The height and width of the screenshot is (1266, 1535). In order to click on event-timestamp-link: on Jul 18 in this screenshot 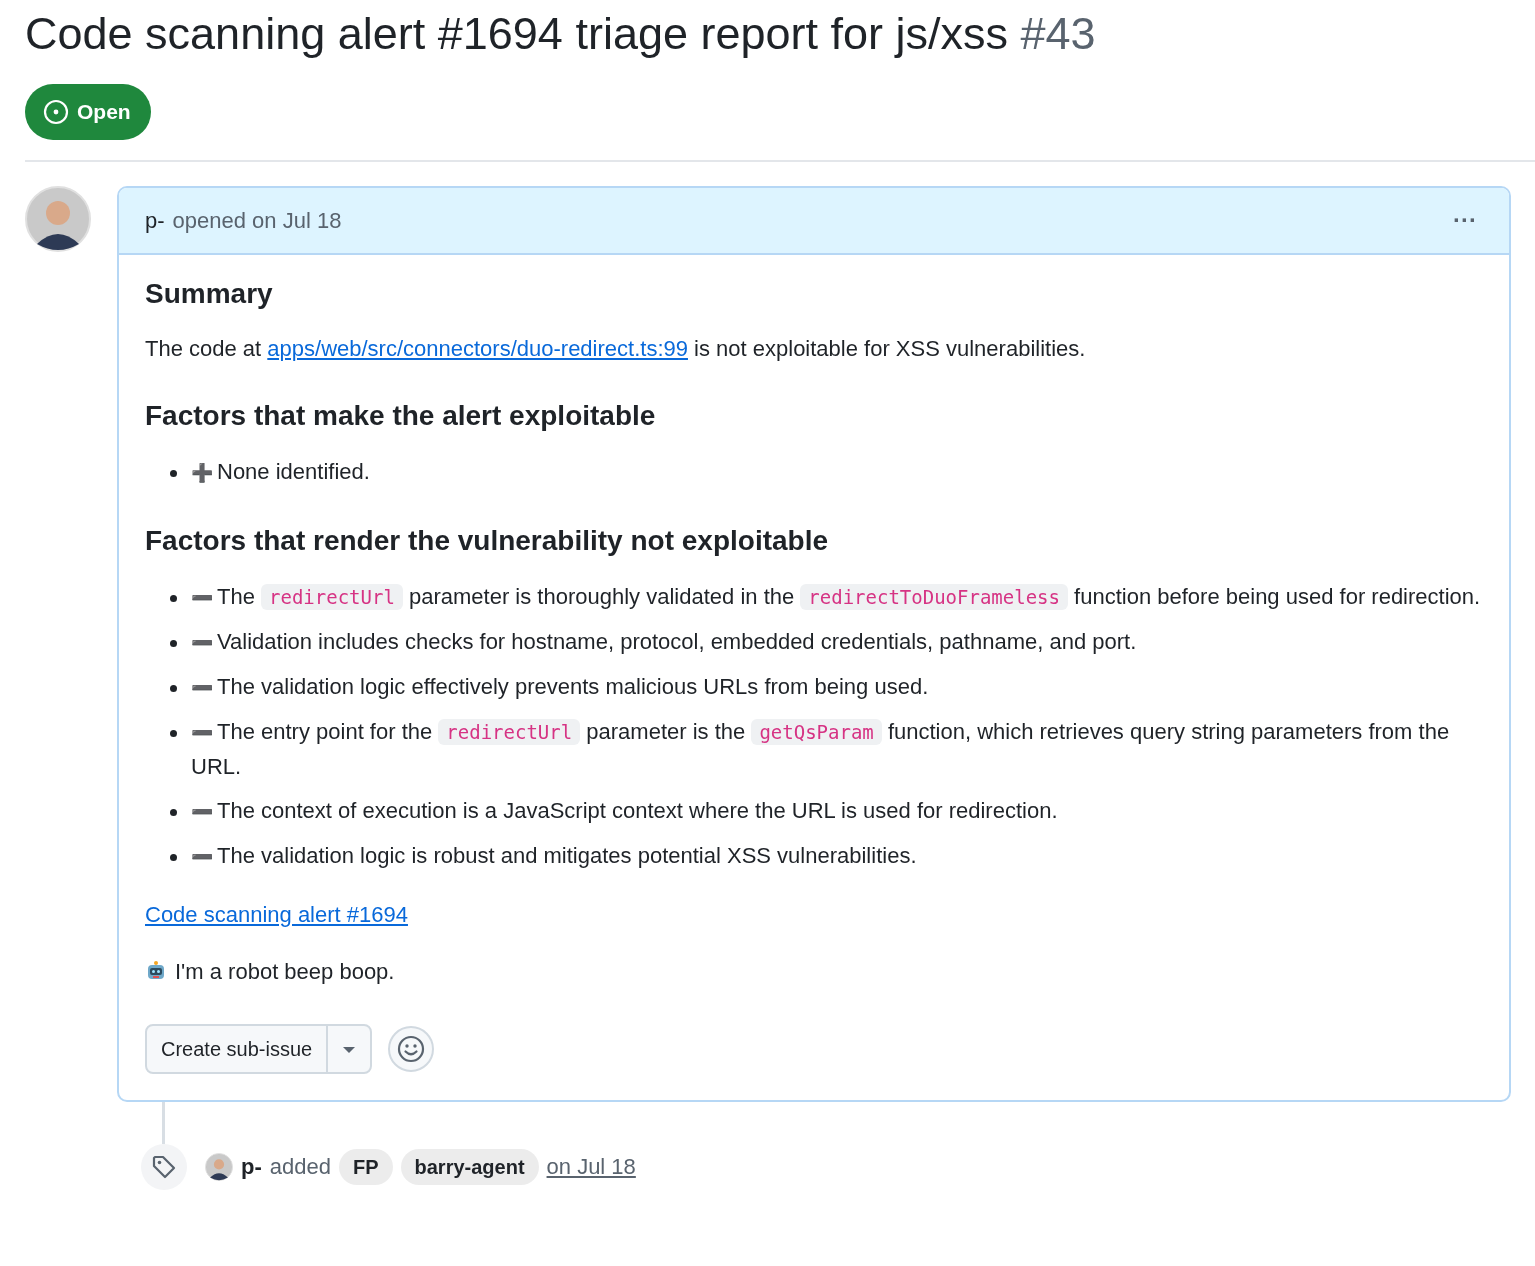, I will do `click(591, 1167)`.